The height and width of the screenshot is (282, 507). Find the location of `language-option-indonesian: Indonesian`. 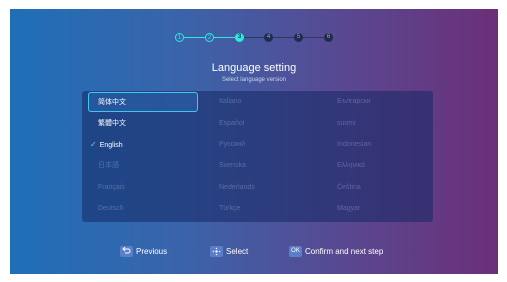

language-option-indonesian: Indonesian is located at coordinates (382, 145).